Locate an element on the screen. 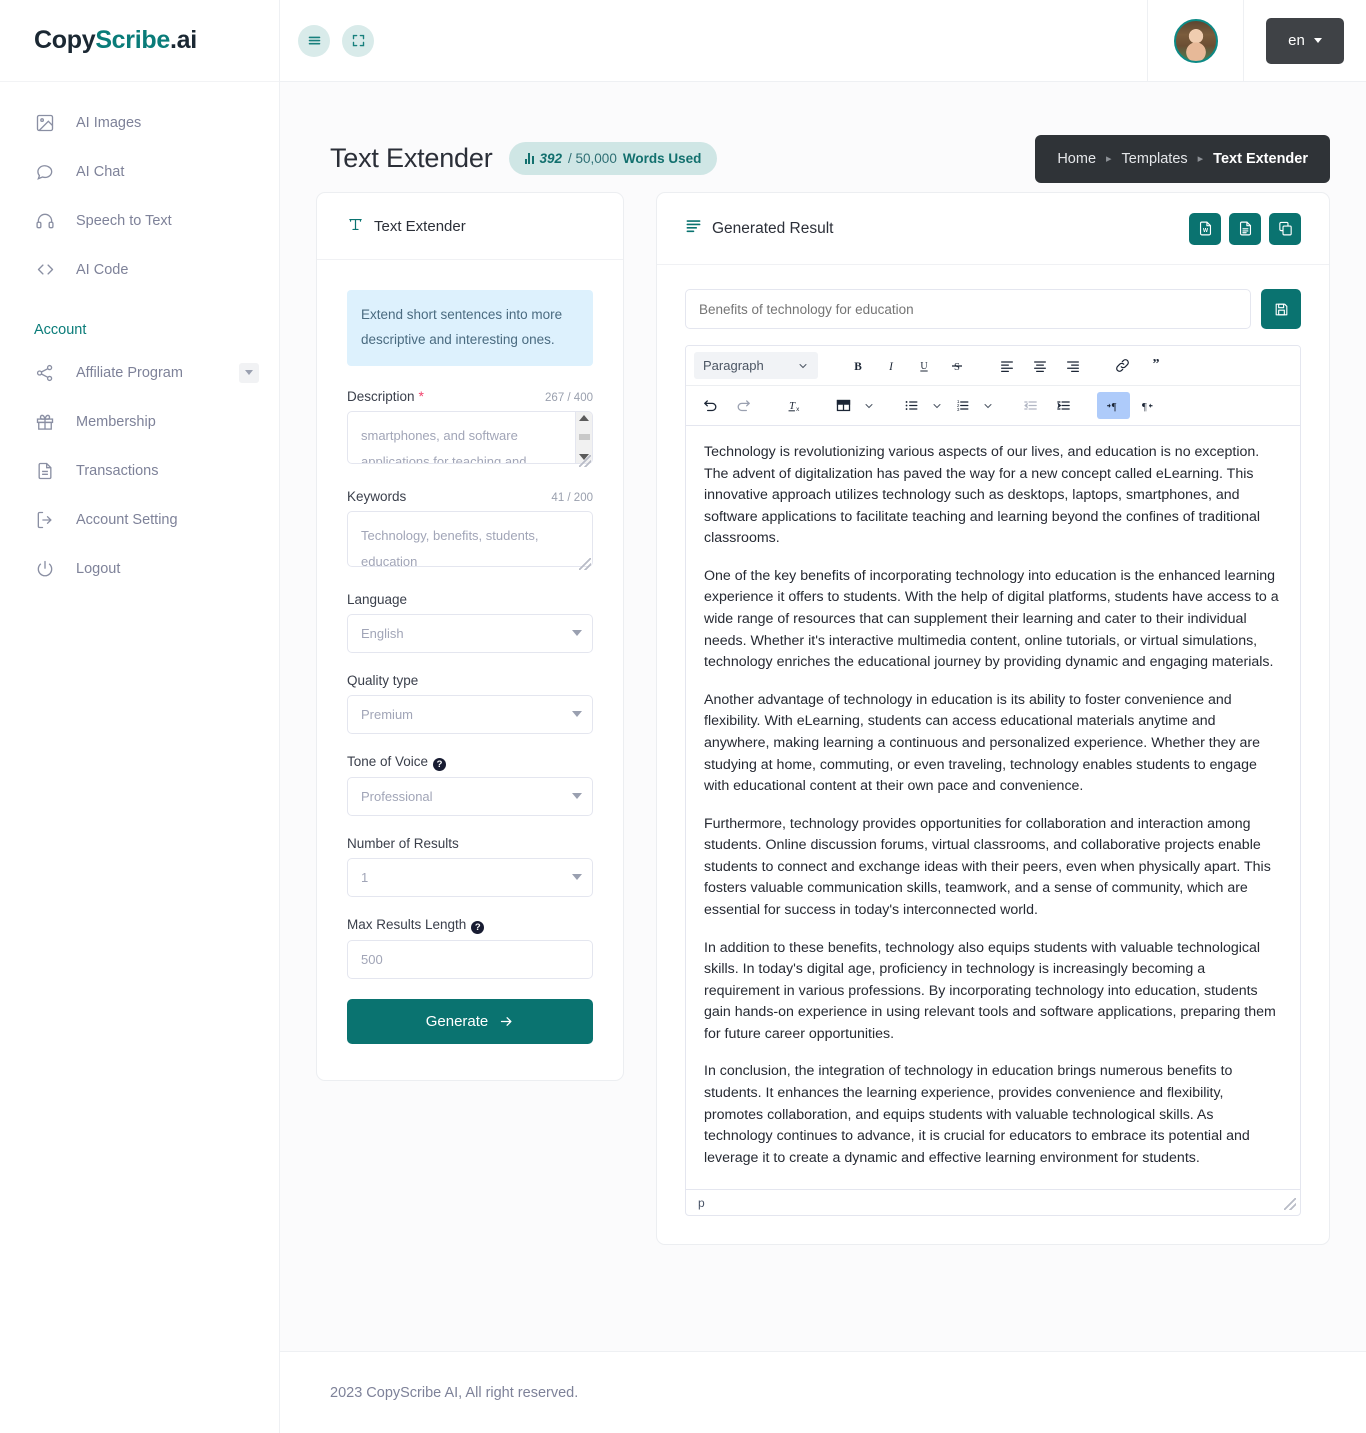 The height and width of the screenshot is (1433, 1366). format-select: Paragraph is located at coordinates (756, 365).